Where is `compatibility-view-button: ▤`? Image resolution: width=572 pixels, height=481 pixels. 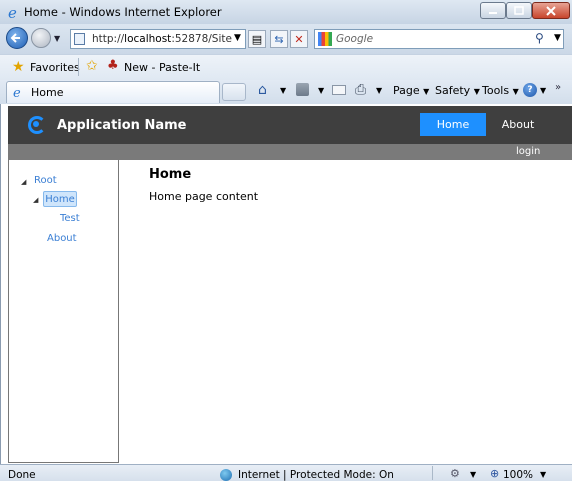 compatibility-view-button: ▤ is located at coordinates (257, 39).